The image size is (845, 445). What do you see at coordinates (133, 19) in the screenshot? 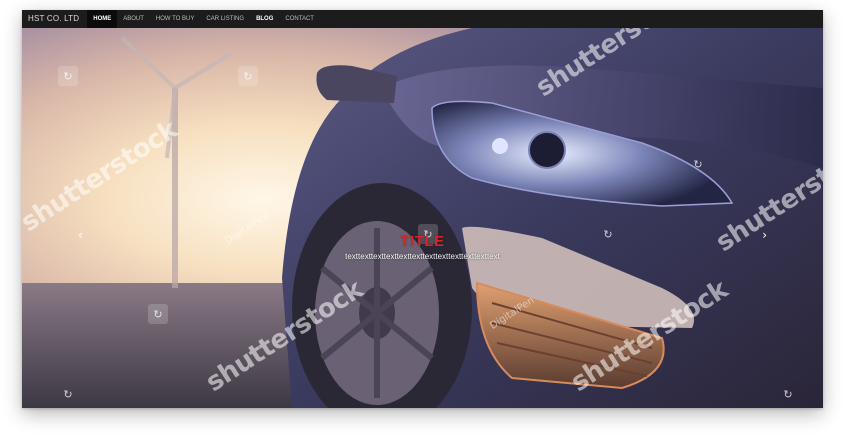
I see `nav-about: ABOUT` at bounding box center [133, 19].